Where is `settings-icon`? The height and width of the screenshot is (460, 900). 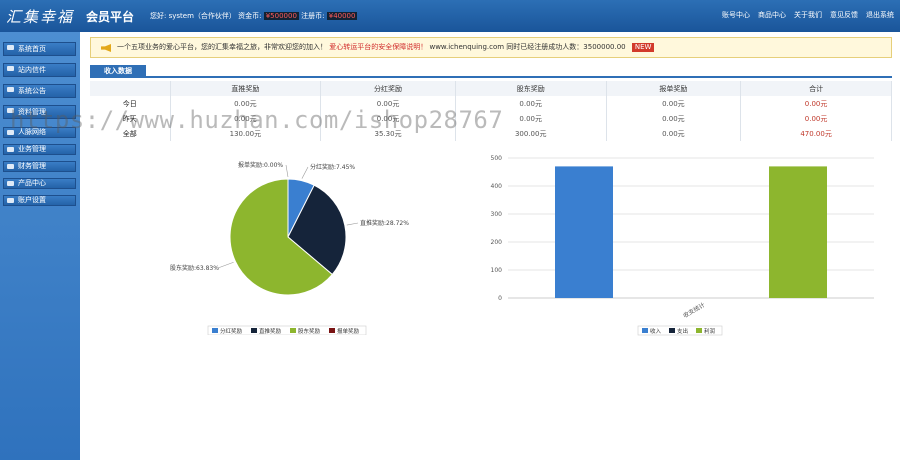
settings-icon is located at coordinates (10, 200).